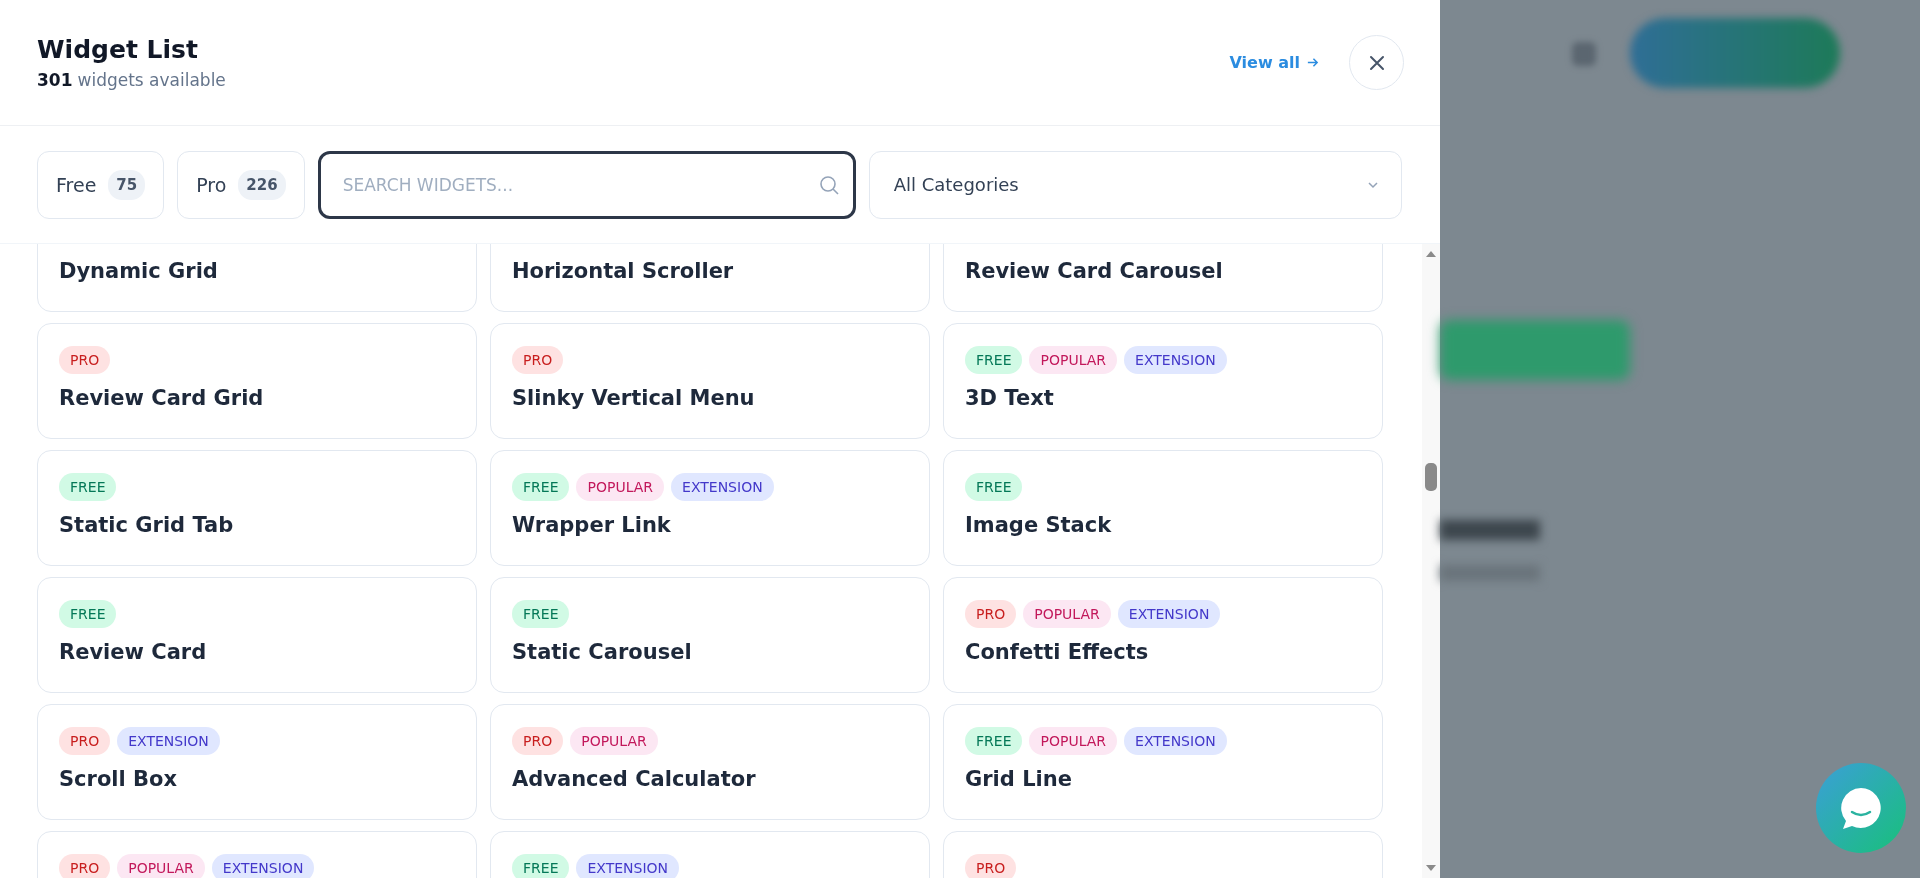  I want to click on widget-card: FREE Static Carousel, so click(710, 635).